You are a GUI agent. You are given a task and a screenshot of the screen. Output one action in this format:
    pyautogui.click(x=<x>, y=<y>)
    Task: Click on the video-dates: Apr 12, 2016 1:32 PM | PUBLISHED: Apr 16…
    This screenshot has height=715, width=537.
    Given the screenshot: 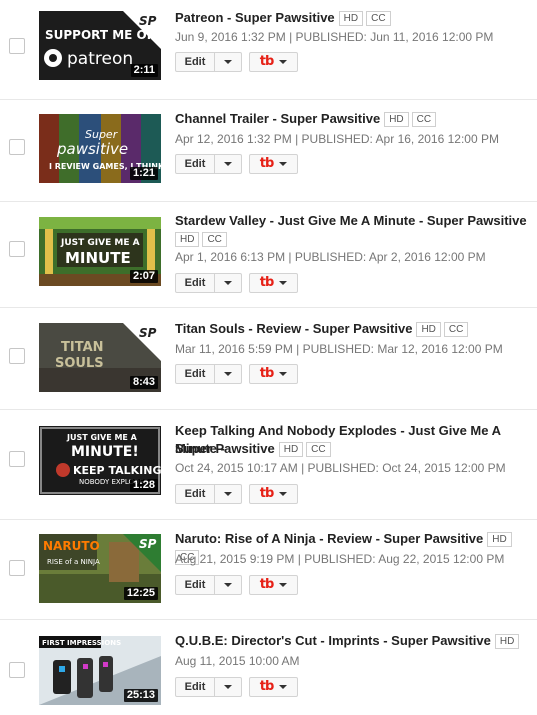 What is the action you would take?
    pyautogui.click(x=337, y=139)
    